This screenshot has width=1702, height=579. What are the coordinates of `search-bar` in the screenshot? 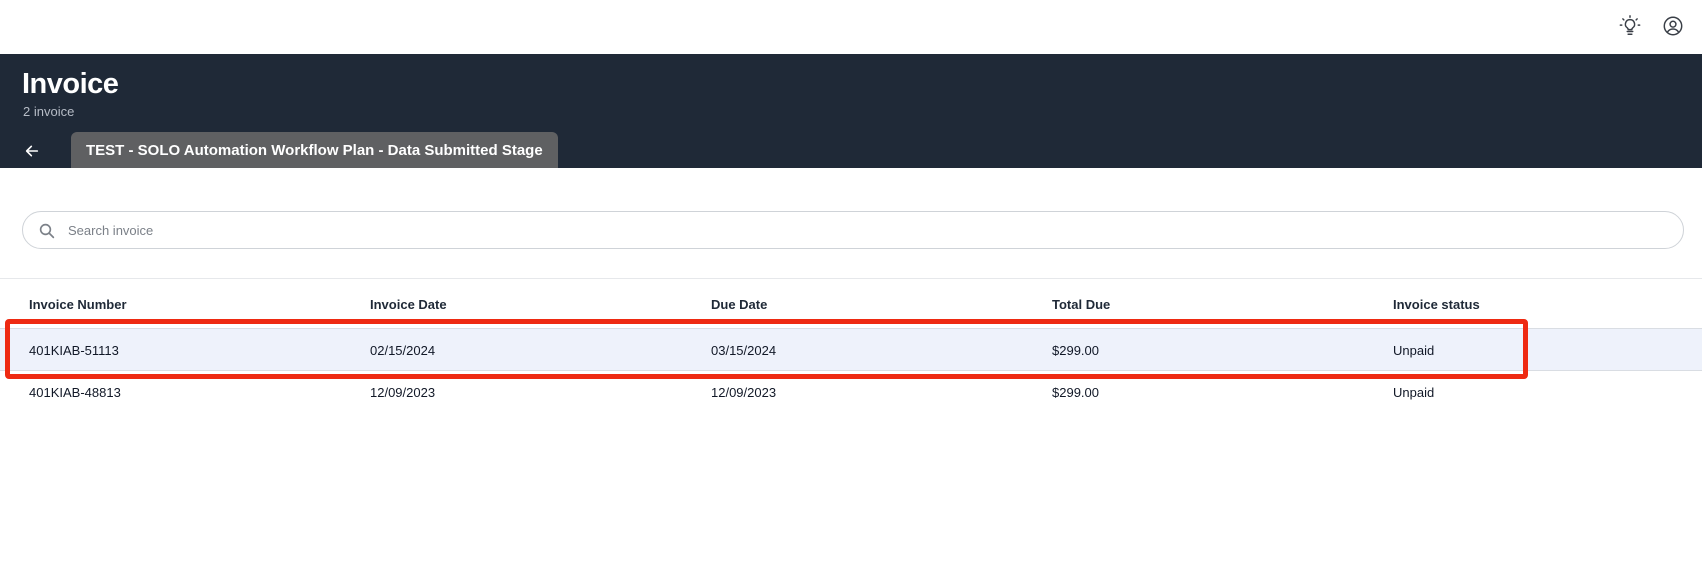 It's located at (853, 230).